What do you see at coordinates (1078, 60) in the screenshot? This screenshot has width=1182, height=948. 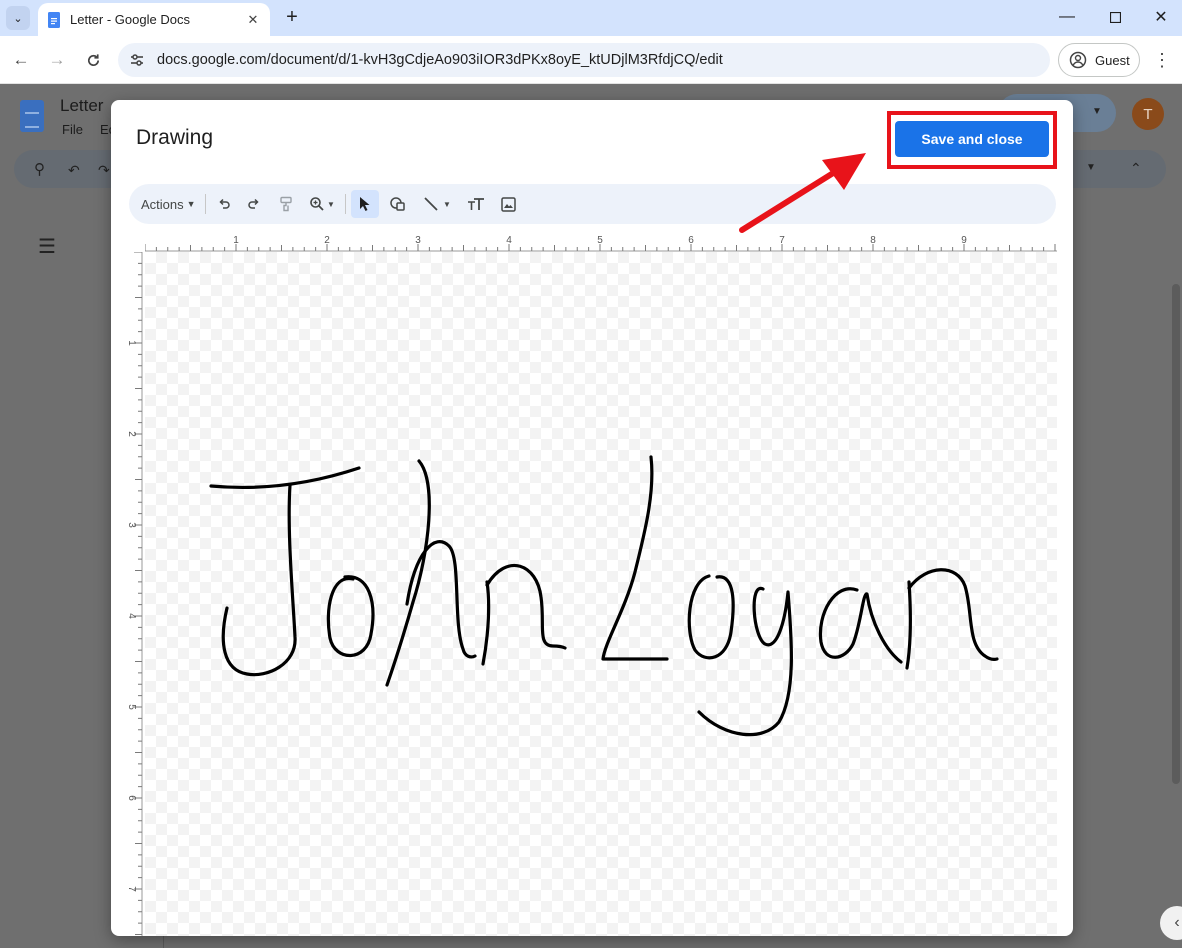 I see `profile-icon` at bounding box center [1078, 60].